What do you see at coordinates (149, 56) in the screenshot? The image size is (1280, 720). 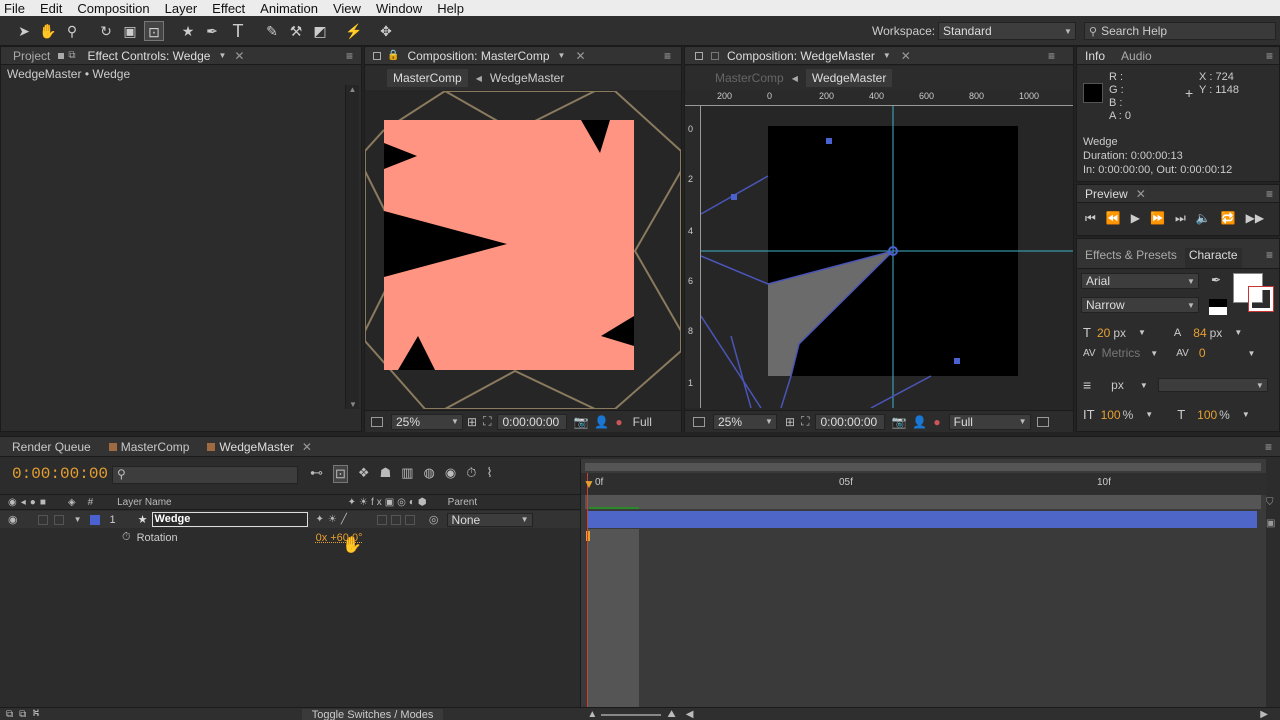 I see `tab-effect-controls: Effect Controls: Wedge` at bounding box center [149, 56].